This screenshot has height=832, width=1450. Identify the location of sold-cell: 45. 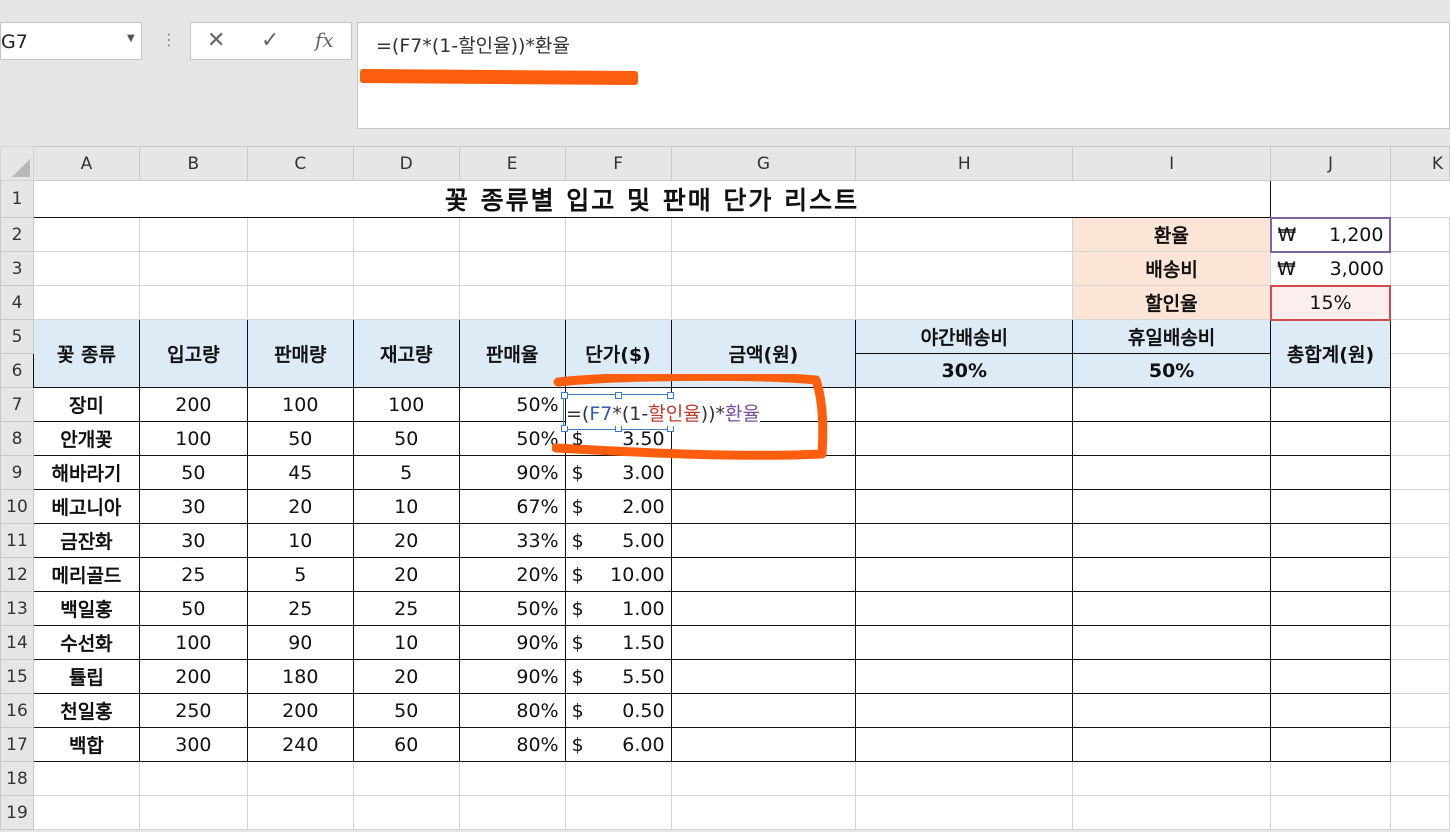
(300, 472).